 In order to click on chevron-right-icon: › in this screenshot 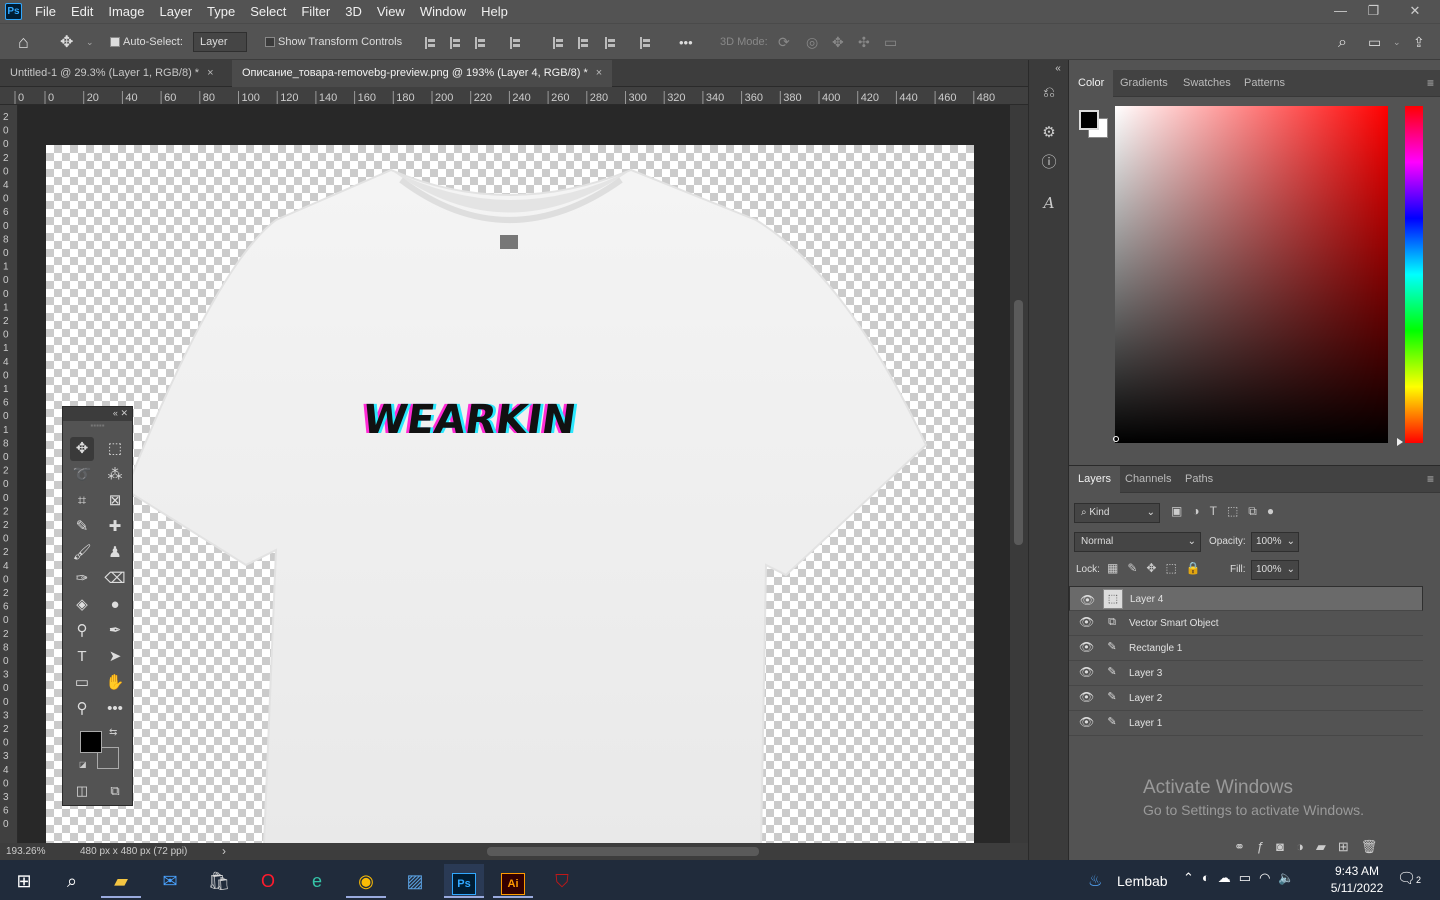, I will do `click(224, 851)`.